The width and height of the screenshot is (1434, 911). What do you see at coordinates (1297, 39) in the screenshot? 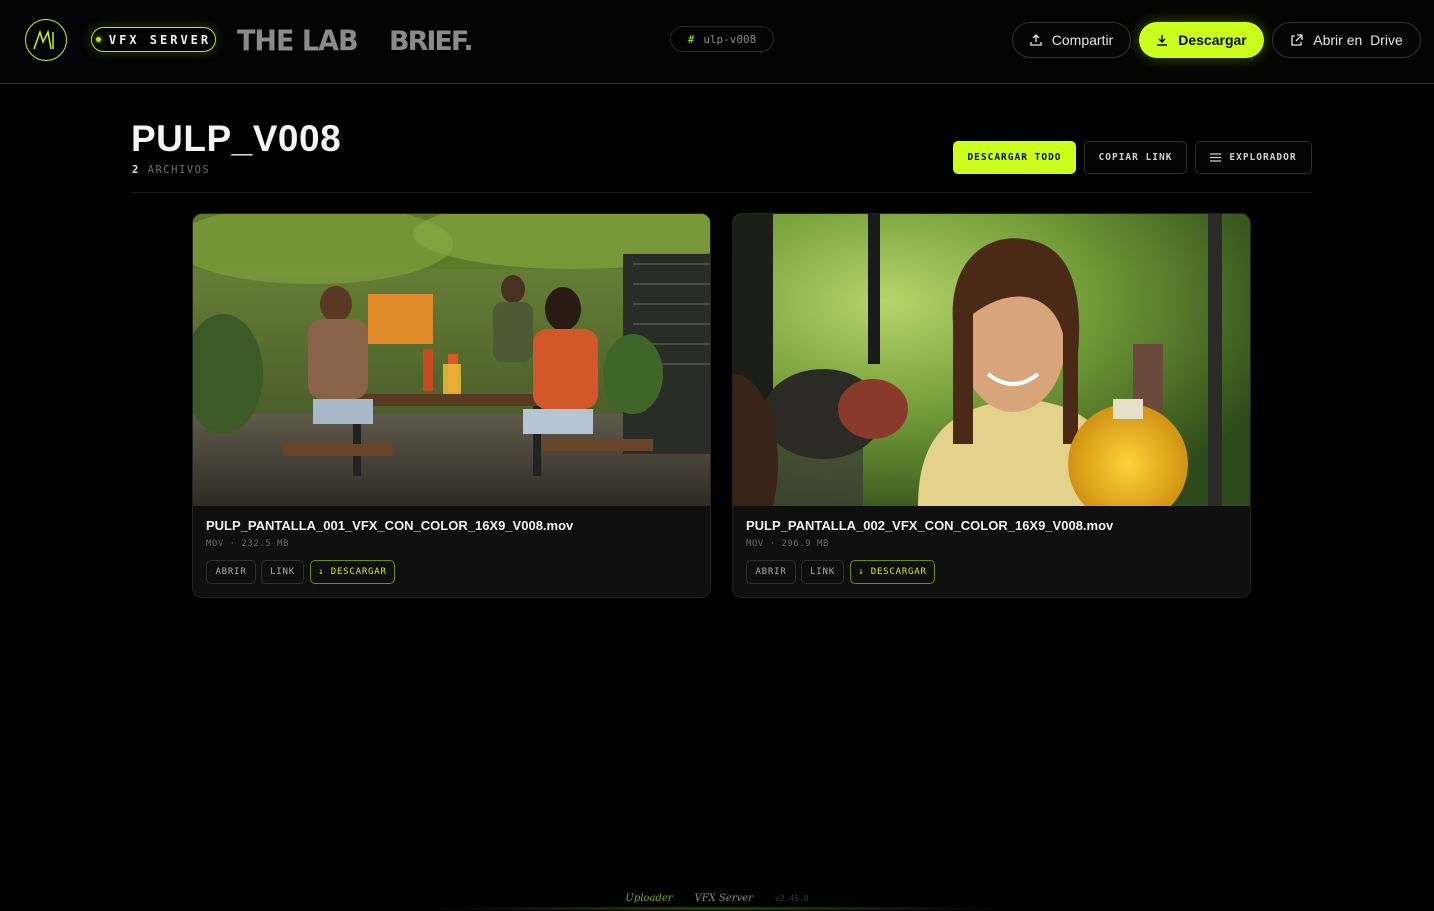
I see `external-link-icon` at bounding box center [1297, 39].